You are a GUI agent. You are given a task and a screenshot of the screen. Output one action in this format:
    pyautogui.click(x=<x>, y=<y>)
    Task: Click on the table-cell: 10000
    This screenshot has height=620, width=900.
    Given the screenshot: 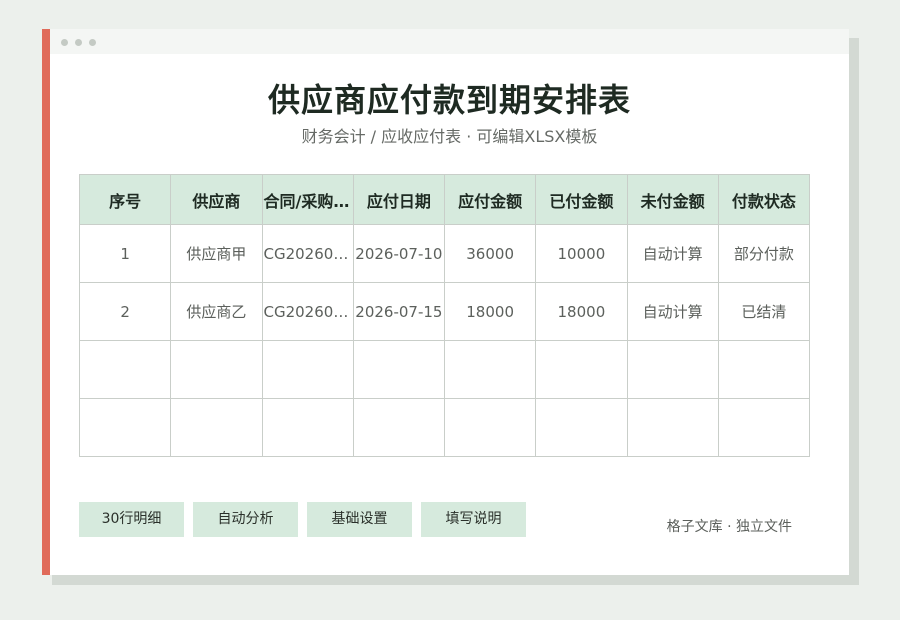 What is the action you would take?
    pyautogui.click(x=581, y=253)
    